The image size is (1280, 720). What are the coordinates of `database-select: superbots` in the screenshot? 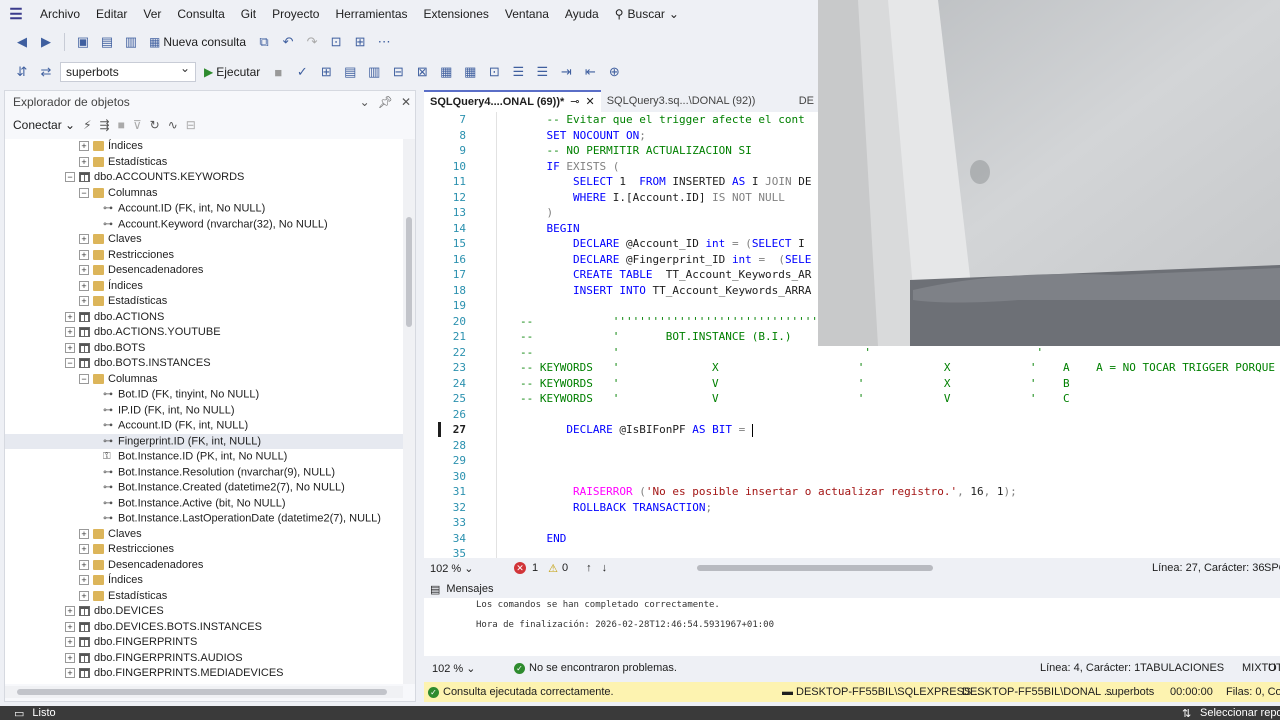 It's located at (128, 71).